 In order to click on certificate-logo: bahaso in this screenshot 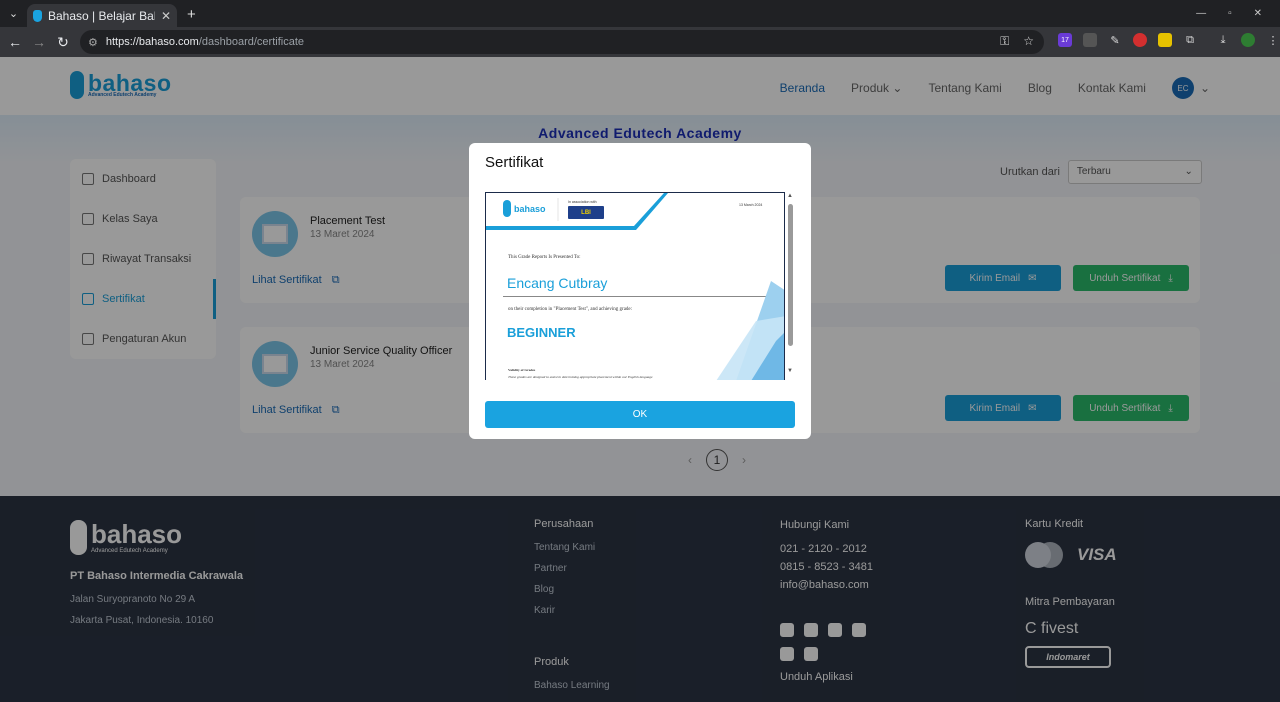, I will do `click(524, 208)`.